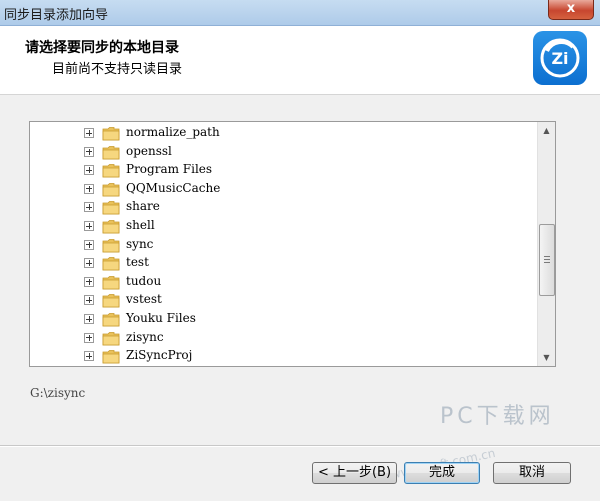 Image resolution: width=600 pixels, height=501 pixels. I want to click on tree-item: vstest, so click(282, 300).